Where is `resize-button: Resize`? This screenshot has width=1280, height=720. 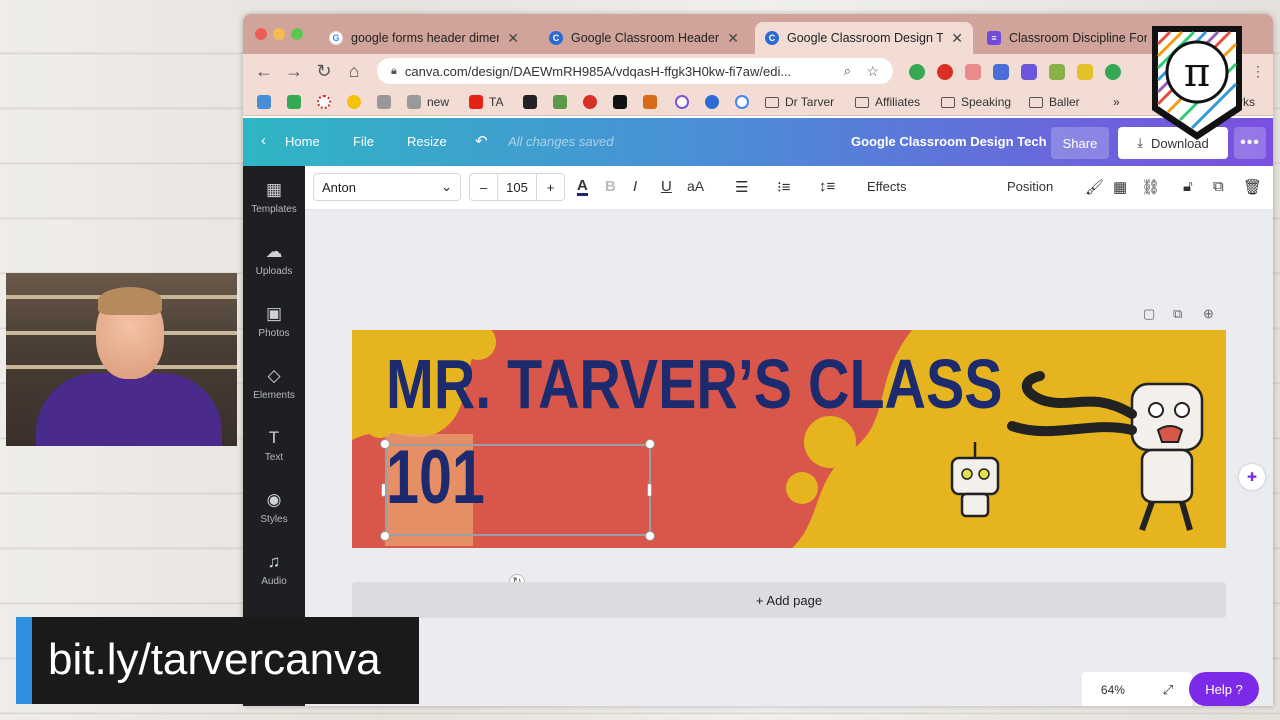 resize-button: Resize is located at coordinates (427, 141).